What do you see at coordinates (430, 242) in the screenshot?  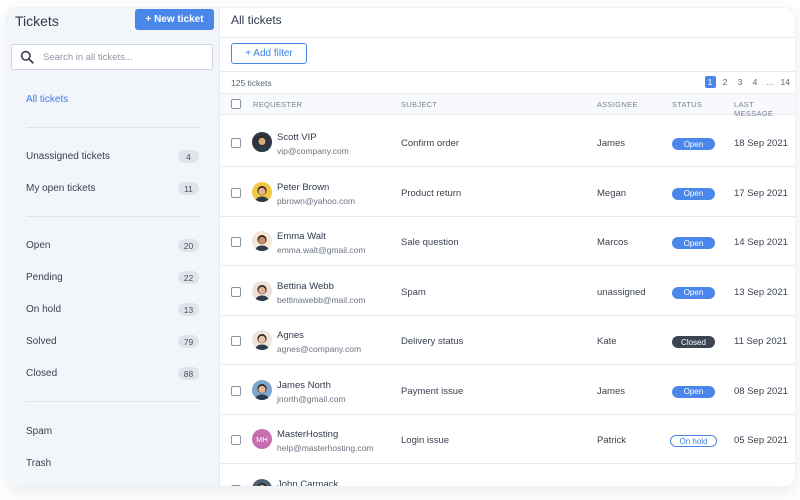 I see `ticket-subject: Sale question` at bounding box center [430, 242].